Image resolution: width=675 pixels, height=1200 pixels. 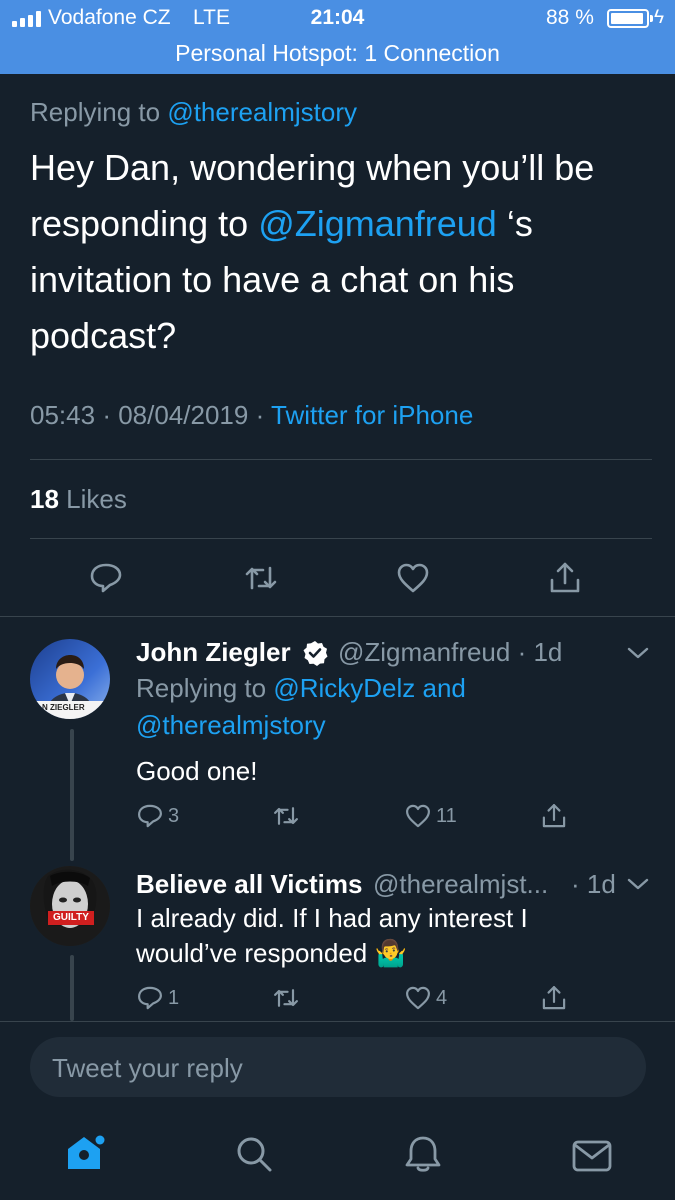 I want to click on avatar-caption: N ZIEGLER, so click(x=63, y=707).